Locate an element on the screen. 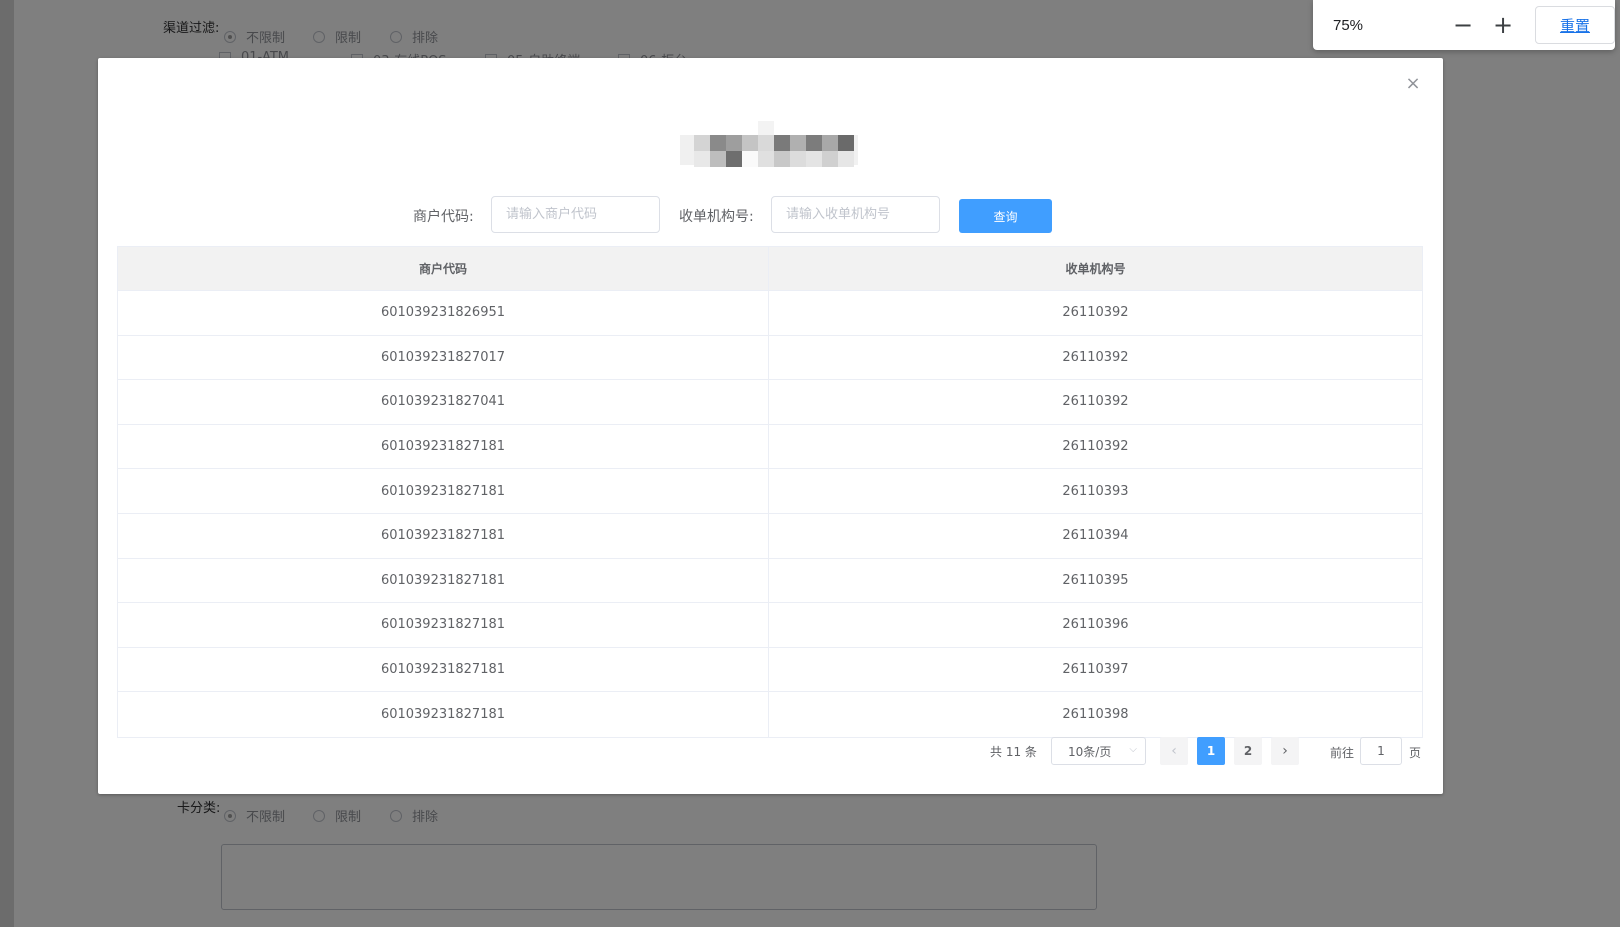 This screenshot has width=1620, height=927. zoom-in-button: + is located at coordinates (1503, 25).